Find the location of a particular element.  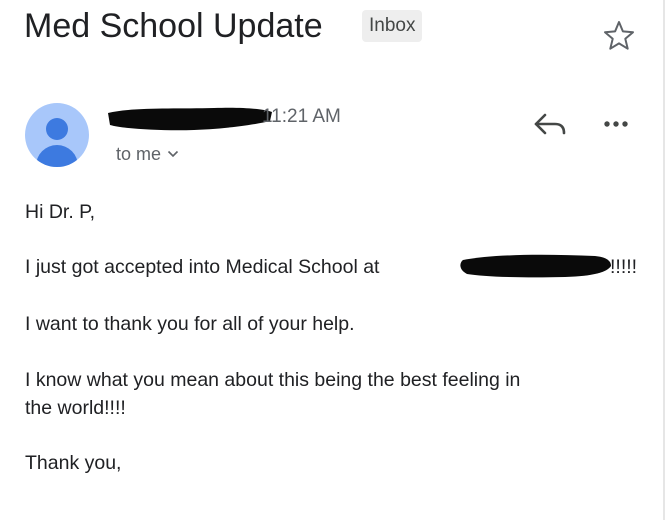

email-body-line-3b: the world!!!! is located at coordinates (75, 408).